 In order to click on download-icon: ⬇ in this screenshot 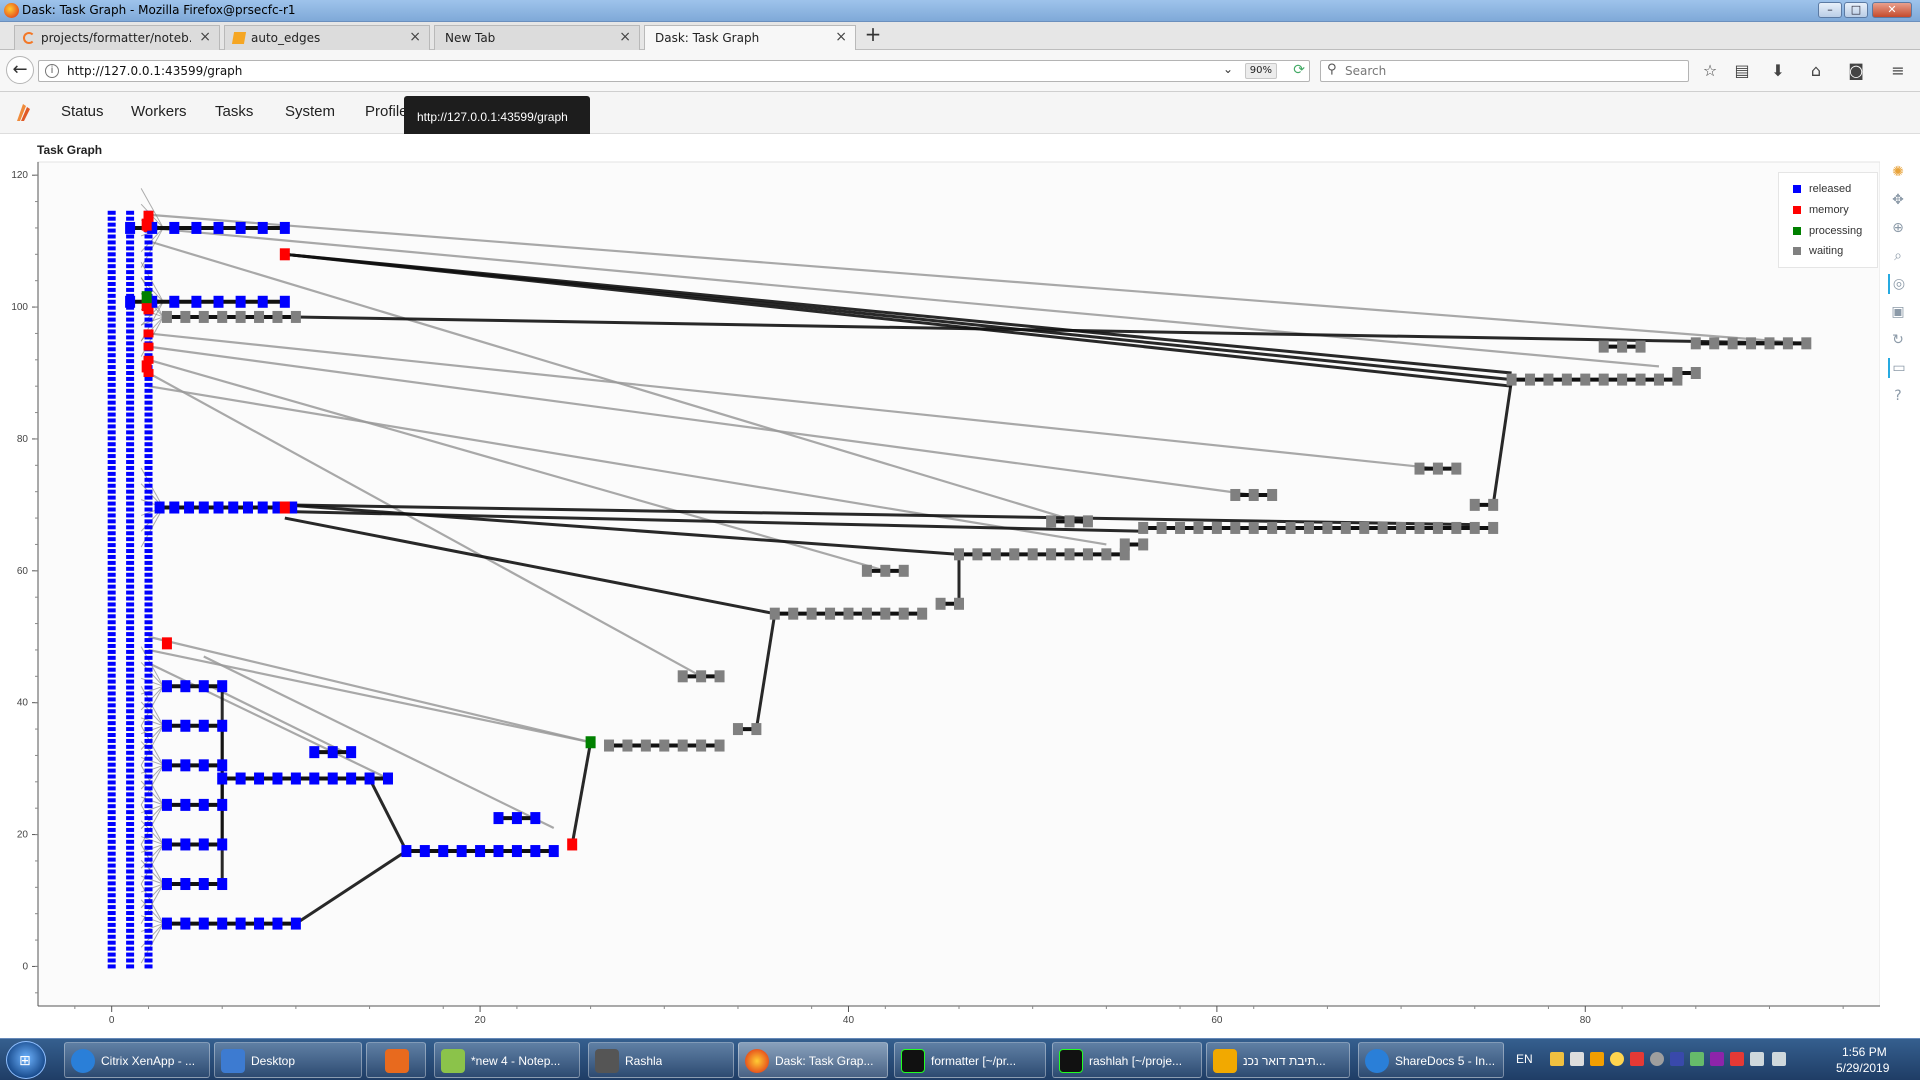, I will do `click(1778, 72)`.